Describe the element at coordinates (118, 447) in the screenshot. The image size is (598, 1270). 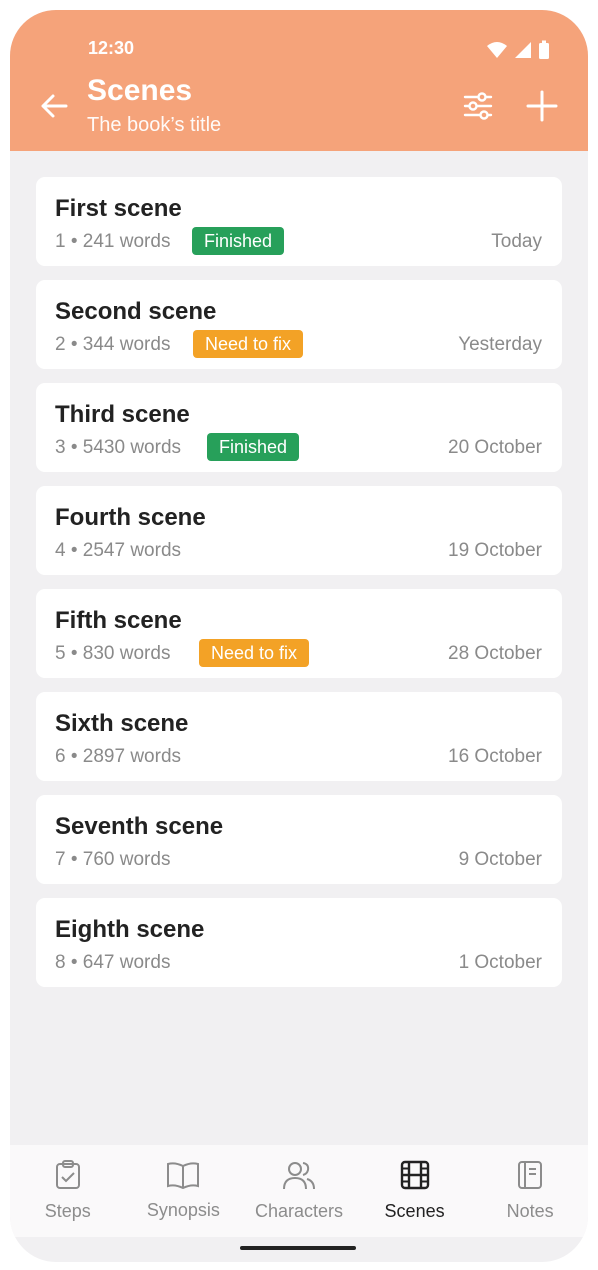
I see `scene-word-count: 3 • 5430 words` at that location.